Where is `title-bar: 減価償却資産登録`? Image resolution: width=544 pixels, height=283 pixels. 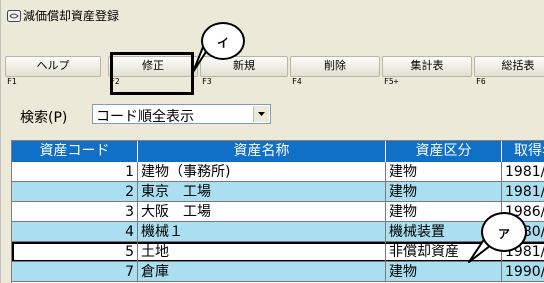
title-bar: 減価償却資産登録 is located at coordinates (272, 14).